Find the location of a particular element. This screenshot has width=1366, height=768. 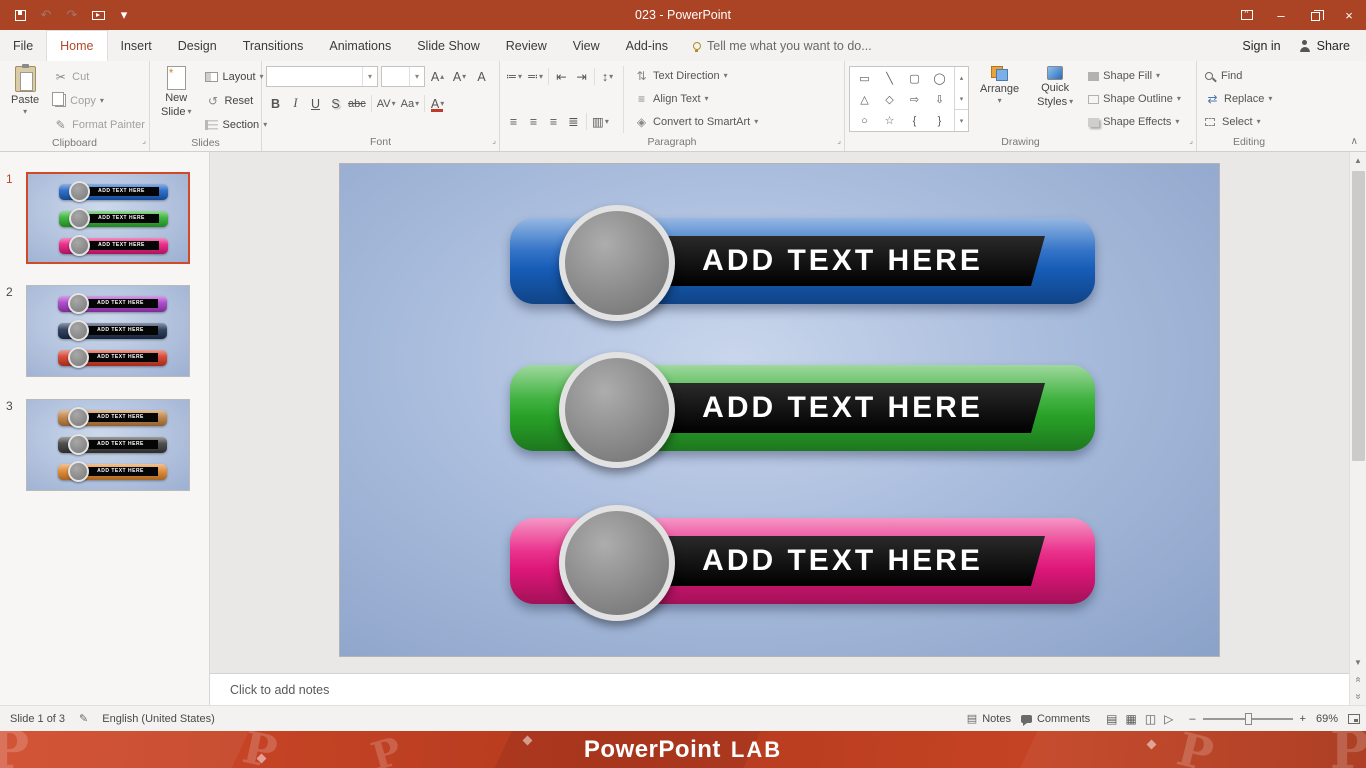

shape-option: △ is located at coordinates (864, 99).